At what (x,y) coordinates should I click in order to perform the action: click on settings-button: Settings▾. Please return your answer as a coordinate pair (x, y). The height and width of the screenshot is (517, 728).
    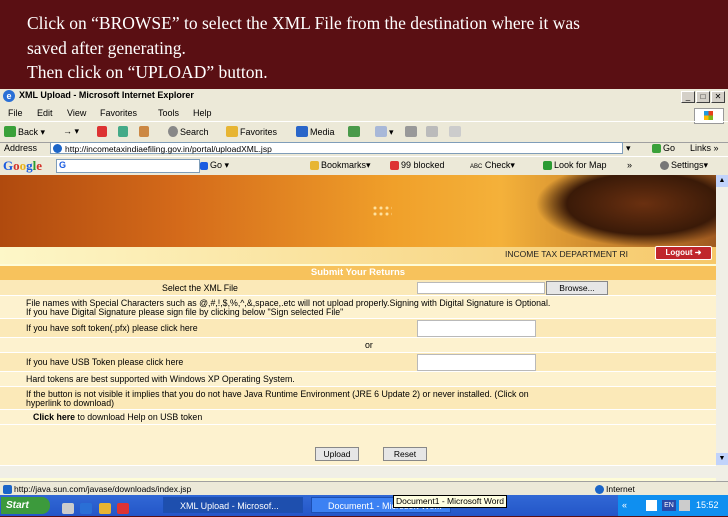
    Looking at the image, I should click on (684, 165).